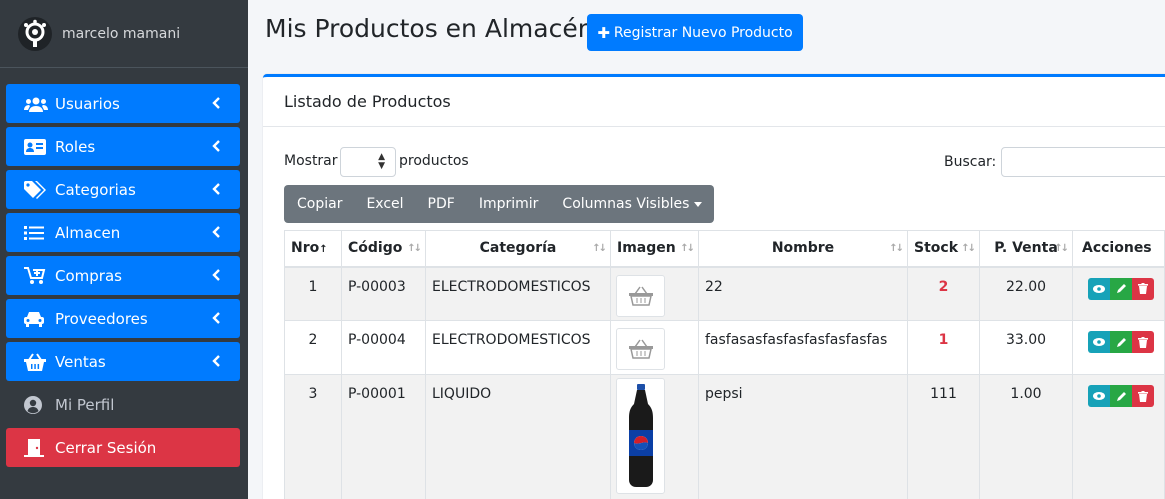  I want to click on sidebar-item-label: Roles, so click(75, 146).